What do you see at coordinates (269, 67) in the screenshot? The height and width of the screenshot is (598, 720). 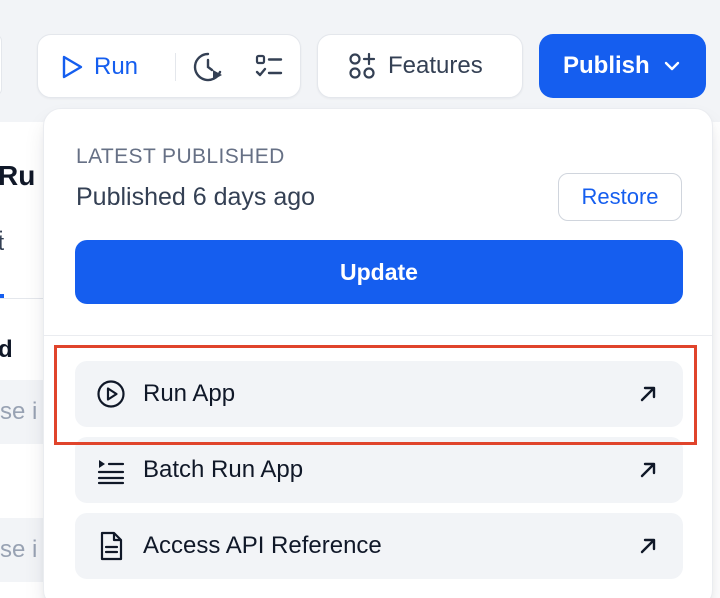 I see `checklist-icon` at bounding box center [269, 67].